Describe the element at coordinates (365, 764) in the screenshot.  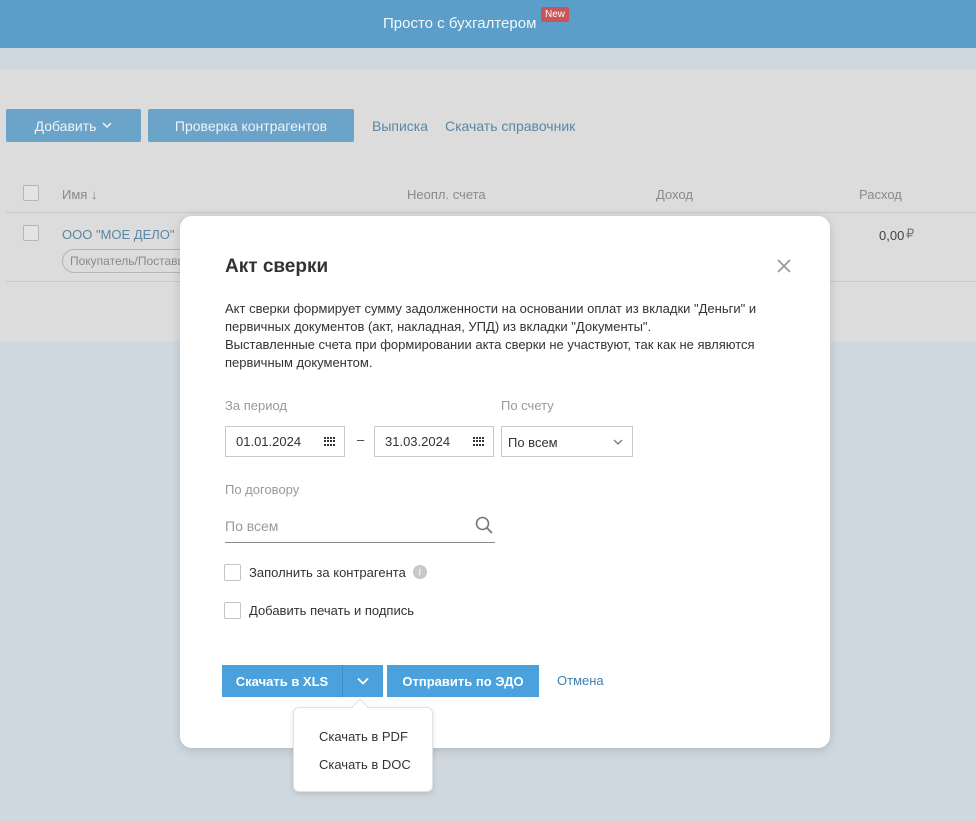
I see `menu-item-download-doc: Скачать в DOC` at that location.